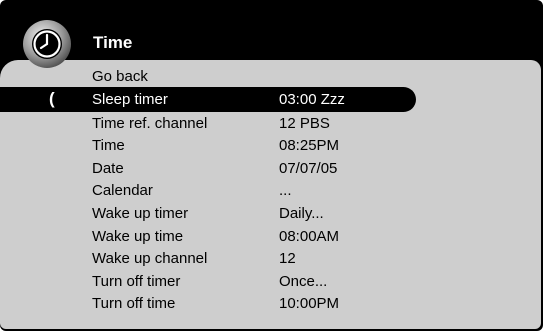 This screenshot has height=331, width=543. I want to click on menu-item-time-ref-channel: Time ref. channel 12 PBS, so click(270, 124).